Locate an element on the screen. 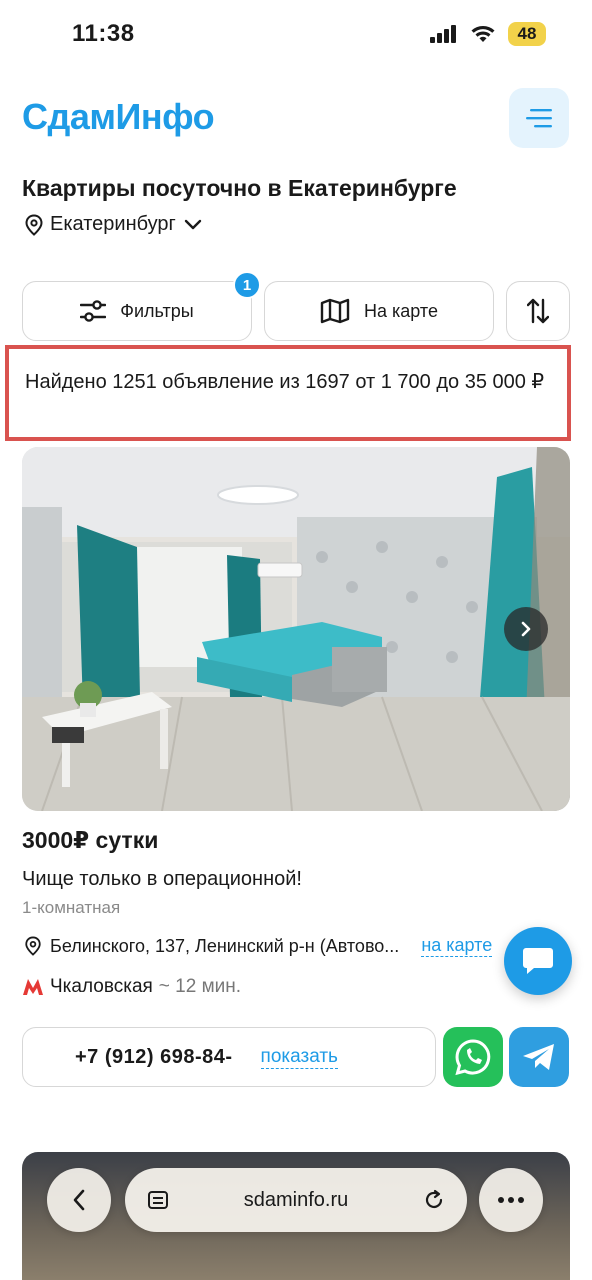 The width and height of the screenshot is (592, 1280). metro-row: Чкаловская ~ 12 мин. is located at coordinates (131, 987).